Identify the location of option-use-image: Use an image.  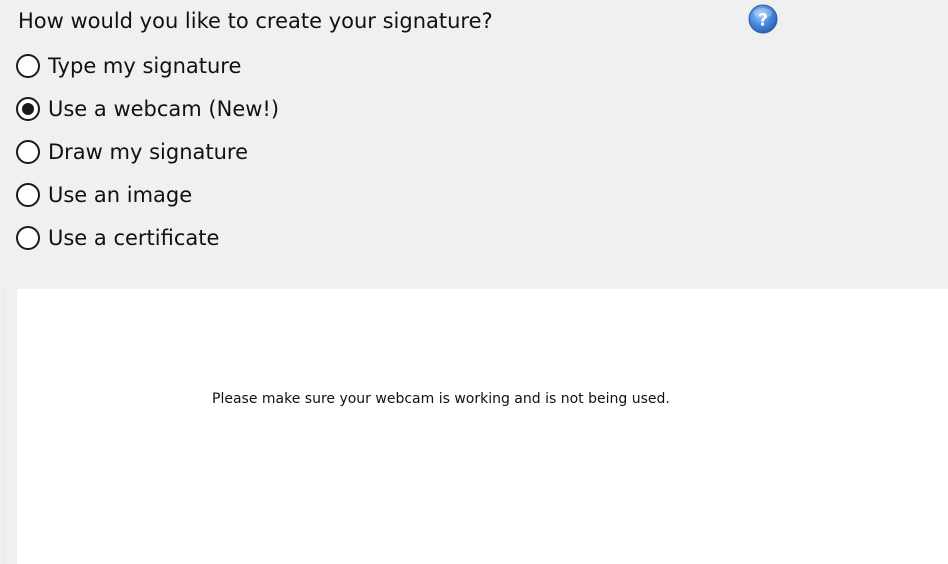
(147, 194).